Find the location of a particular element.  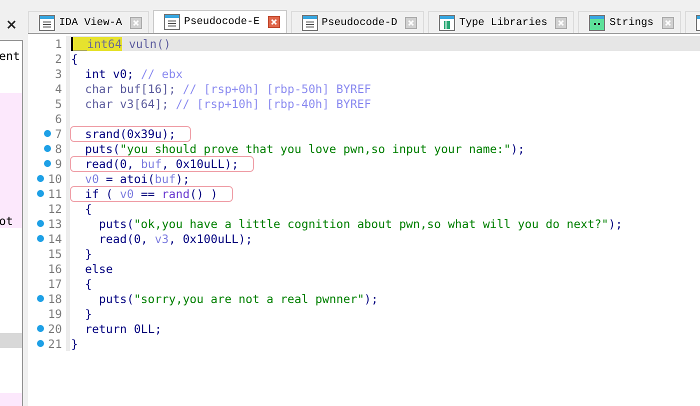

close-button: × is located at coordinates (12, 25).